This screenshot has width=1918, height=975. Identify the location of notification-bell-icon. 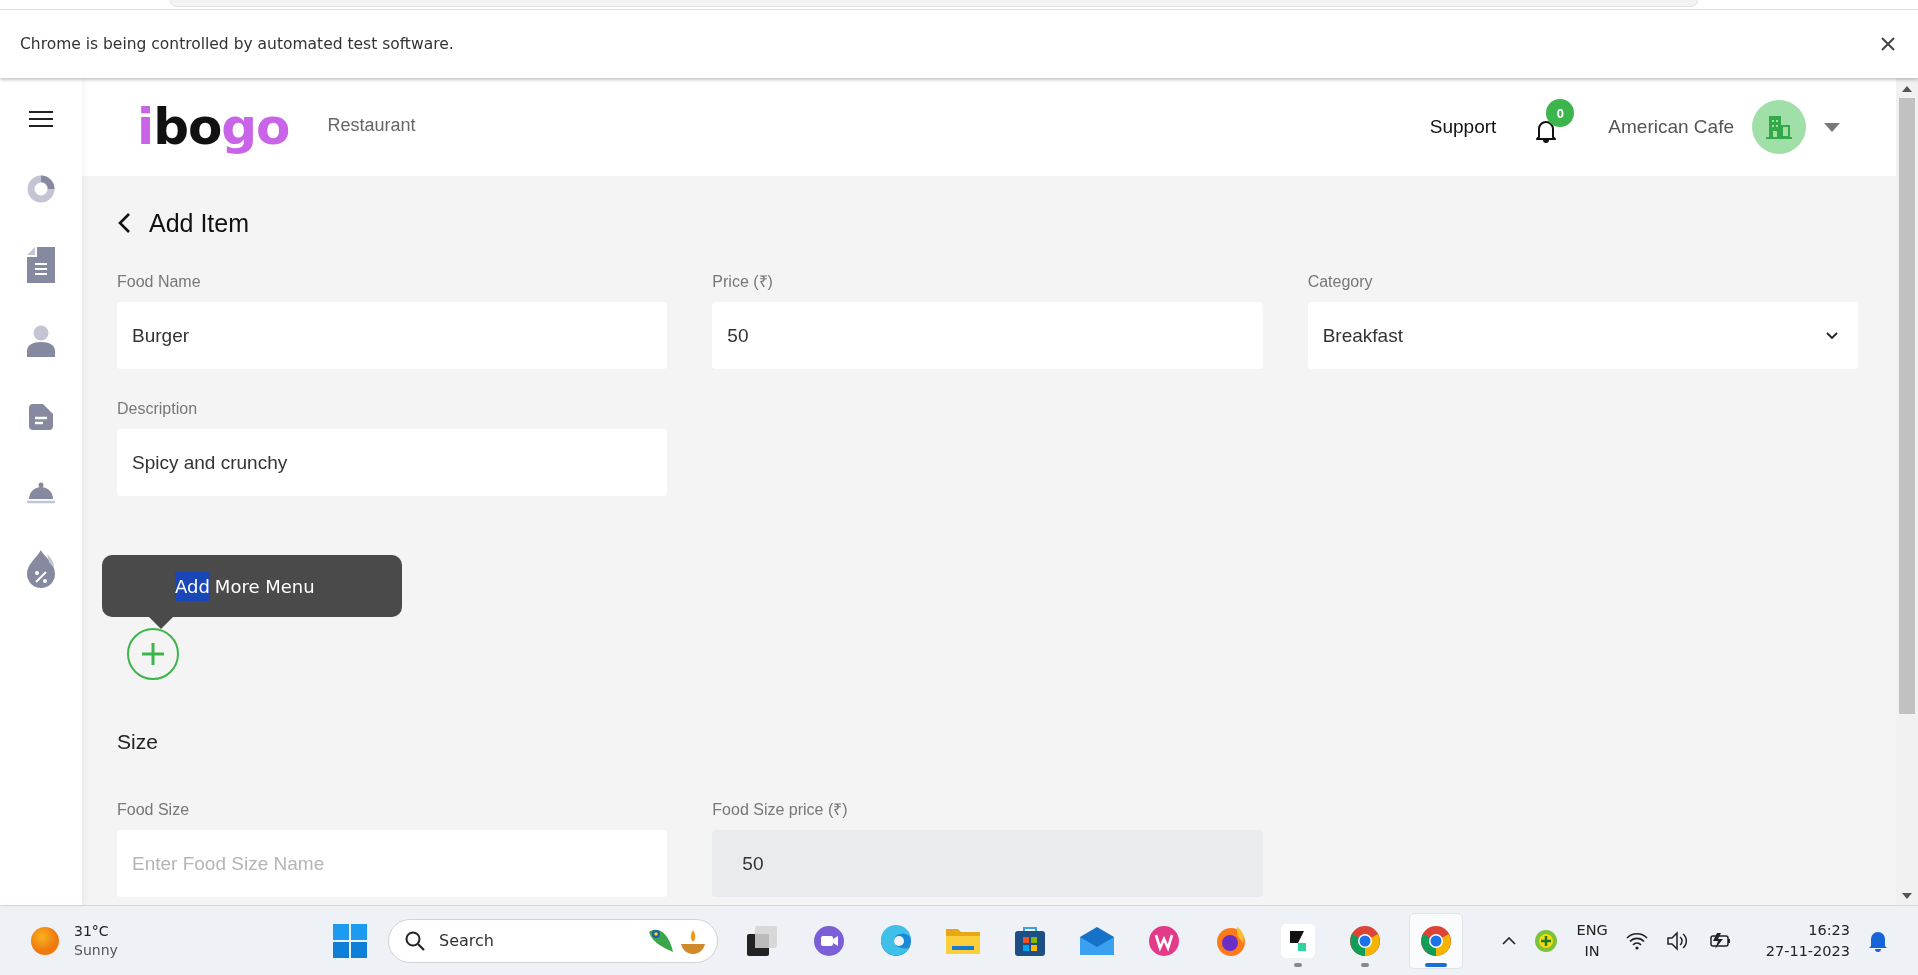
(1878, 940).